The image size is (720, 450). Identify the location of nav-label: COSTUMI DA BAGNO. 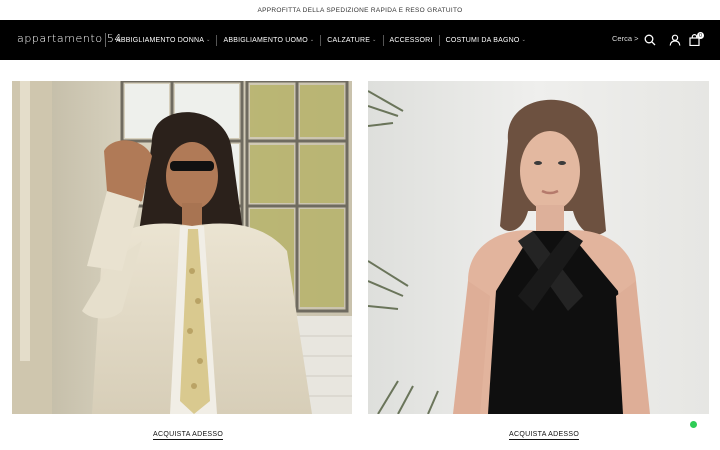
(482, 40).